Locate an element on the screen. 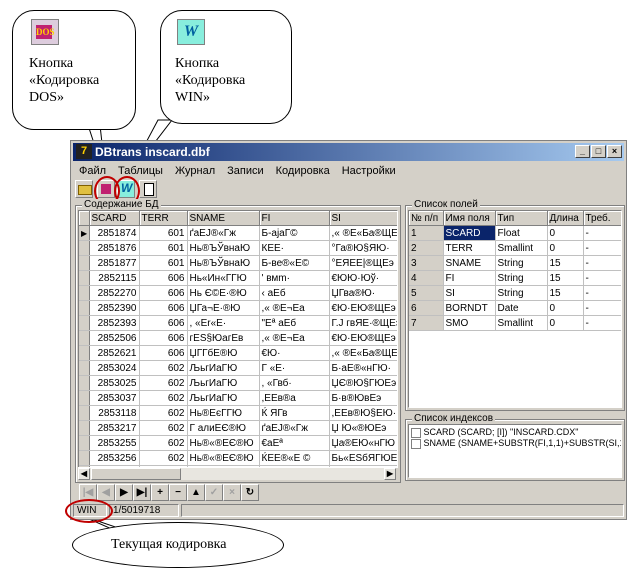 Image resolution: width=633 pixels, height=580 pixels. minimize-button: _ is located at coordinates (582, 151).